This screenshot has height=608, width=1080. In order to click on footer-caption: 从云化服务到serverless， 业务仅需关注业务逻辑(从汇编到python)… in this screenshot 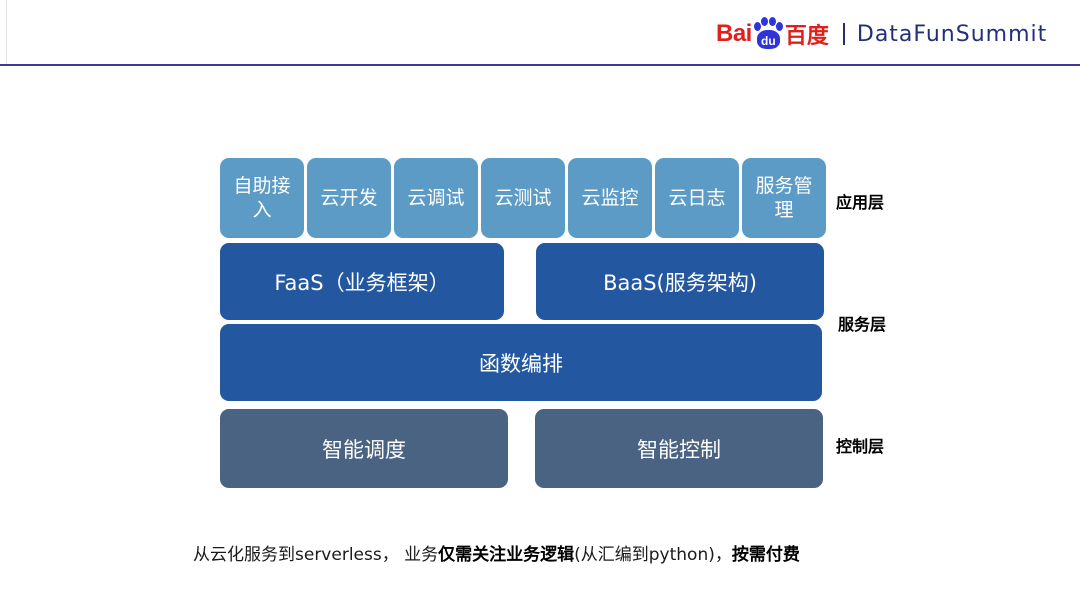, I will do `click(496, 552)`.